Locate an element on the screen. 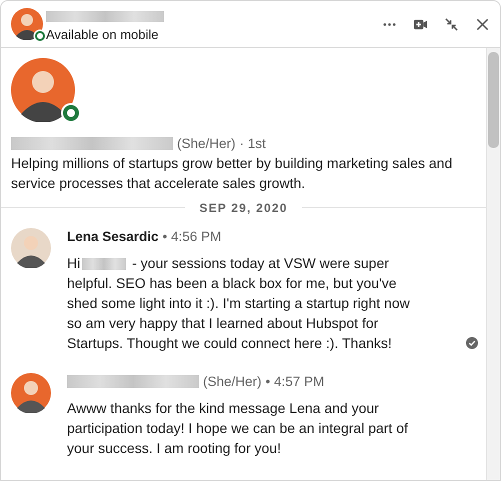 The width and height of the screenshot is (501, 481). message-text: Hi - your sessions today at VSW were super helpful. SEO has been a black box for me, but you've shed some light into it :). I'm starting a startup right now so am very happy that I learned about Hubspot for Startups. Thought we could connect here :). Thanks! is located at coordinates (239, 303).